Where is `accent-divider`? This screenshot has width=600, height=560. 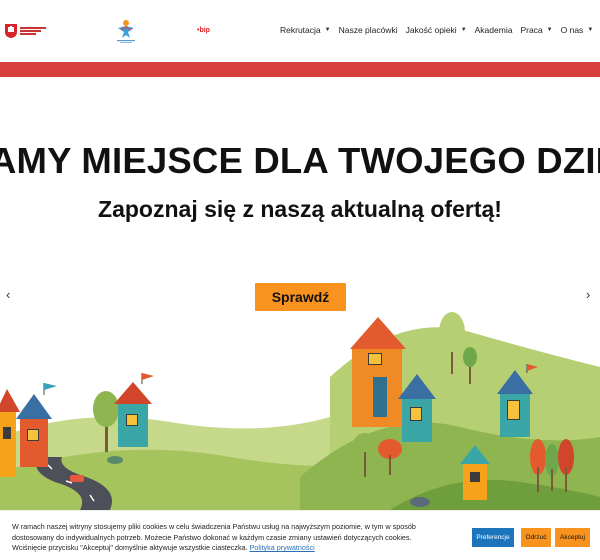
accent-divider is located at coordinates (300, 69).